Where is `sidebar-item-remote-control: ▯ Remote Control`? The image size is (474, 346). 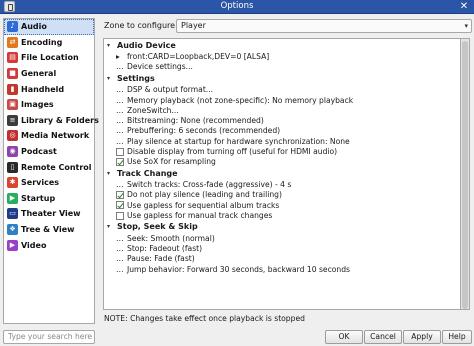
sidebar-item-remote-control: ▯ Remote Control is located at coordinates (49, 167).